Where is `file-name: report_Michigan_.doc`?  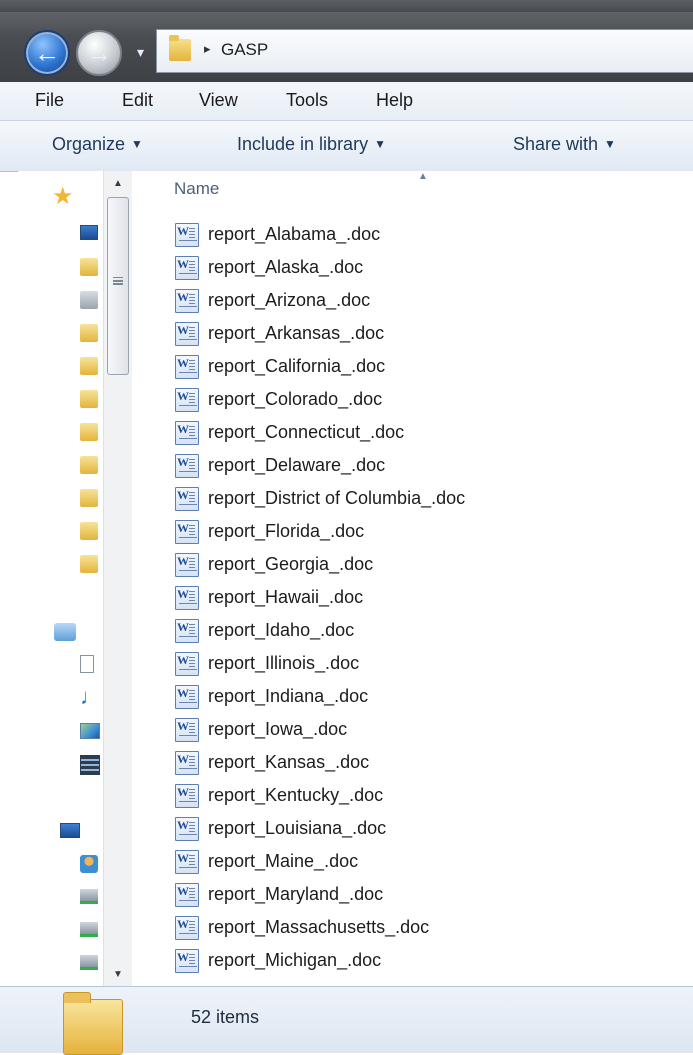 file-name: report_Michigan_.doc is located at coordinates (295, 960).